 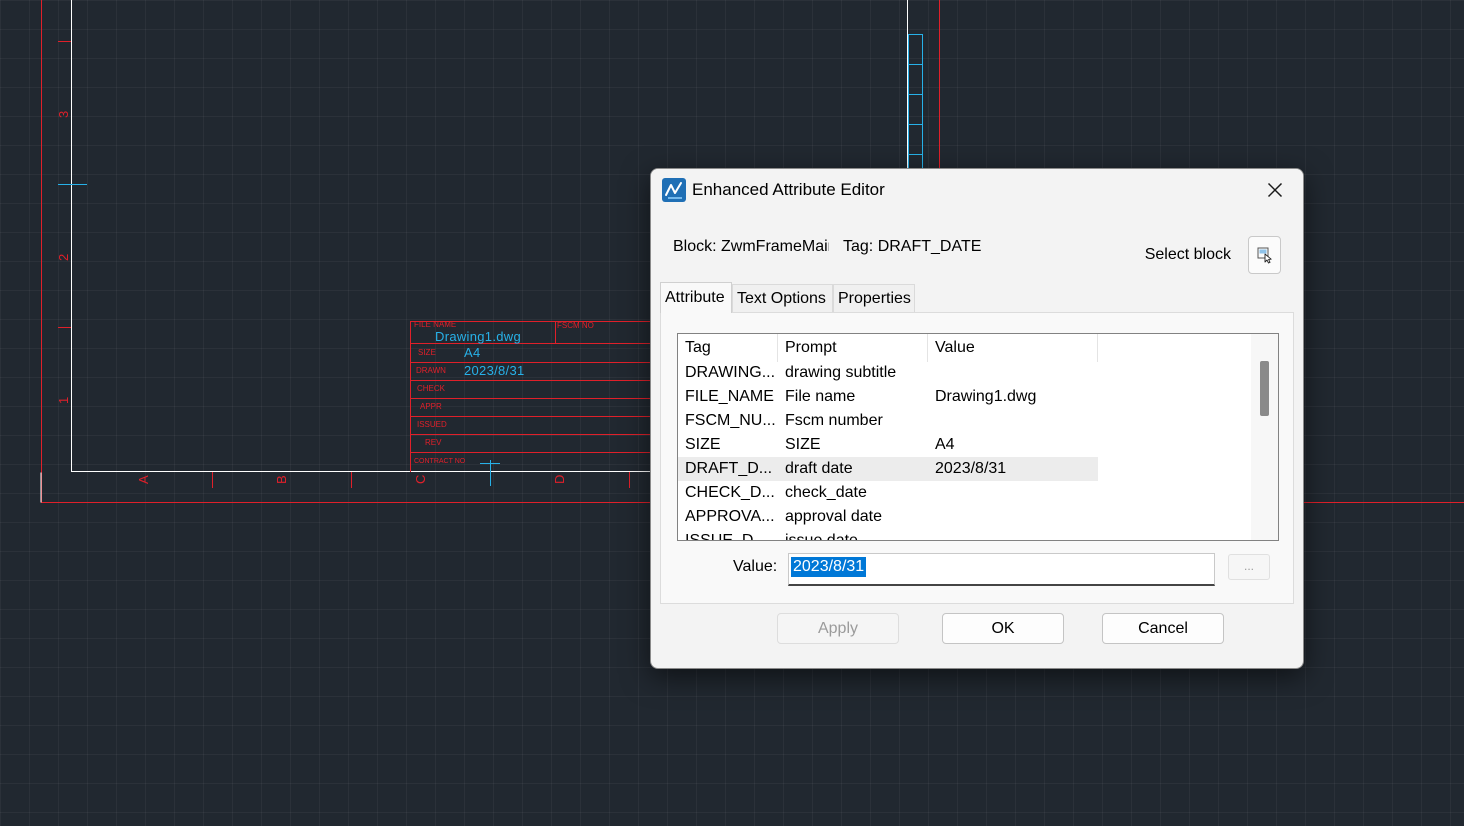 What do you see at coordinates (559, 479) in the screenshot?
I see `ruler-label-d: D` at bounding box center [559, 479].